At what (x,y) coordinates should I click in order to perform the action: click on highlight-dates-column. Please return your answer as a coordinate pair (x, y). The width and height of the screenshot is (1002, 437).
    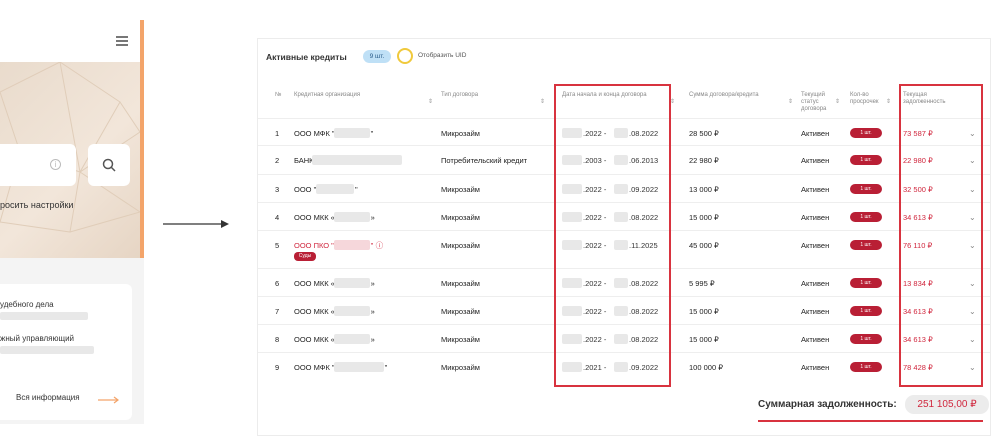
    Looking at the image, I should click on (612, 235).